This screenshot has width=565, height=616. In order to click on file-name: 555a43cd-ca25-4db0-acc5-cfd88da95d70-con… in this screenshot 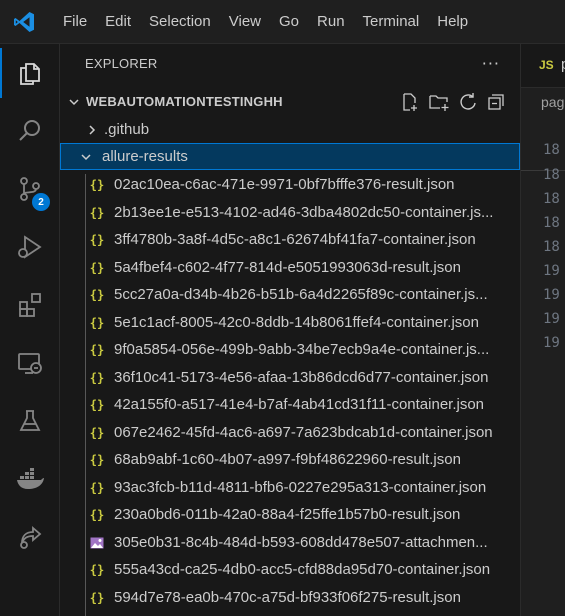, I will do `click(302, 569)`.